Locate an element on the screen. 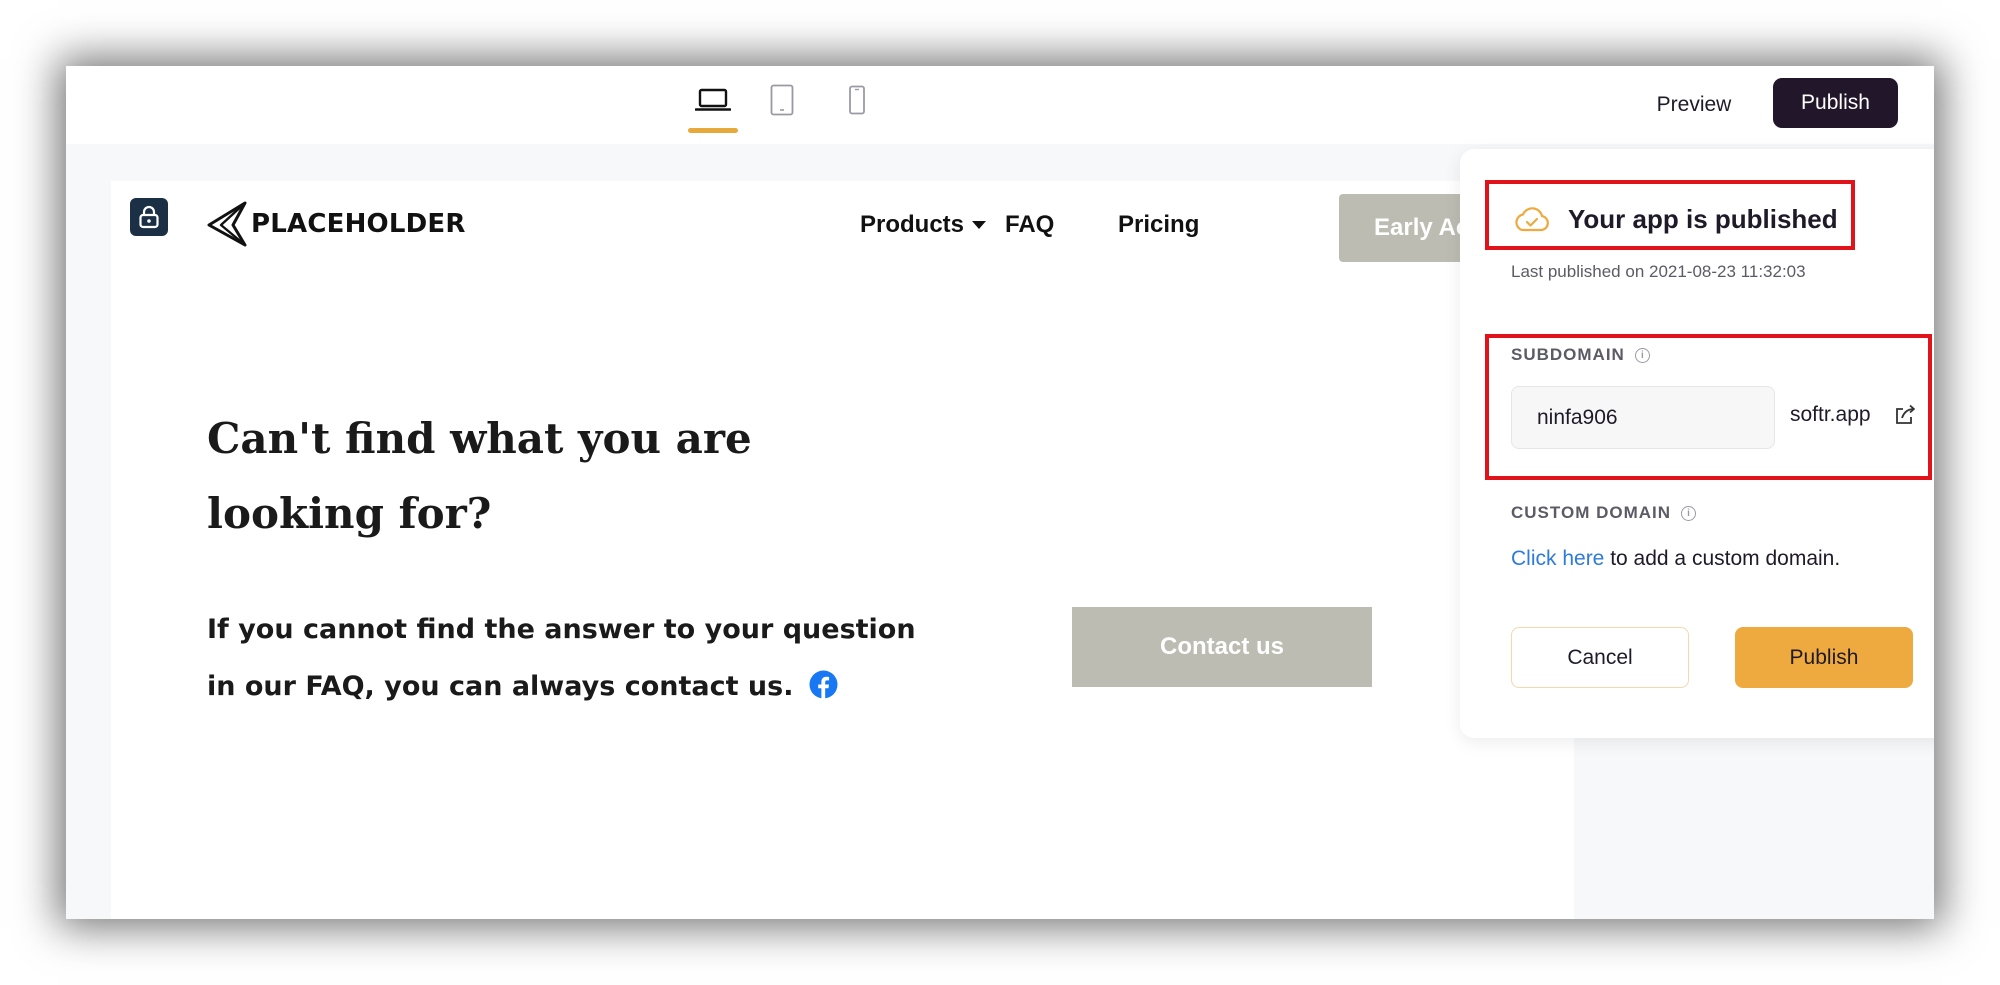 Image resolution: width=2000 pixels, height=985 pixels. active-device-indicator is located at coordinates (713, 130).